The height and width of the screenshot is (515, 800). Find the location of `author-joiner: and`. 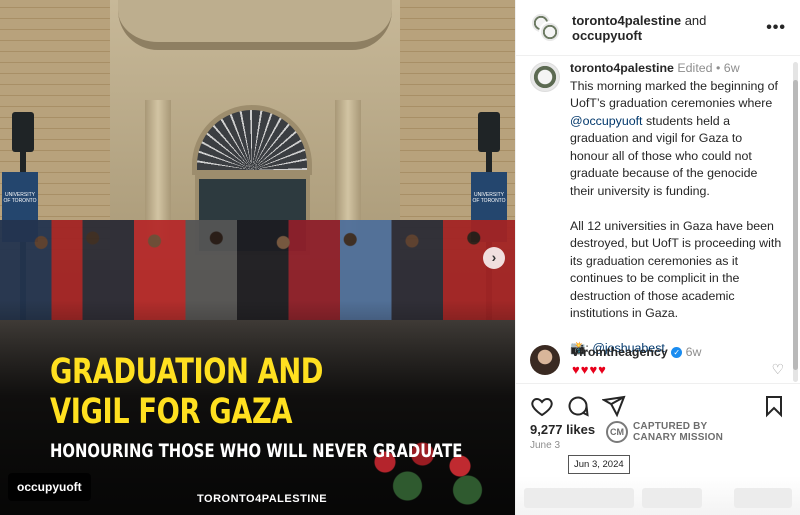

author-joiner: and is located at coordinates (695, 20).